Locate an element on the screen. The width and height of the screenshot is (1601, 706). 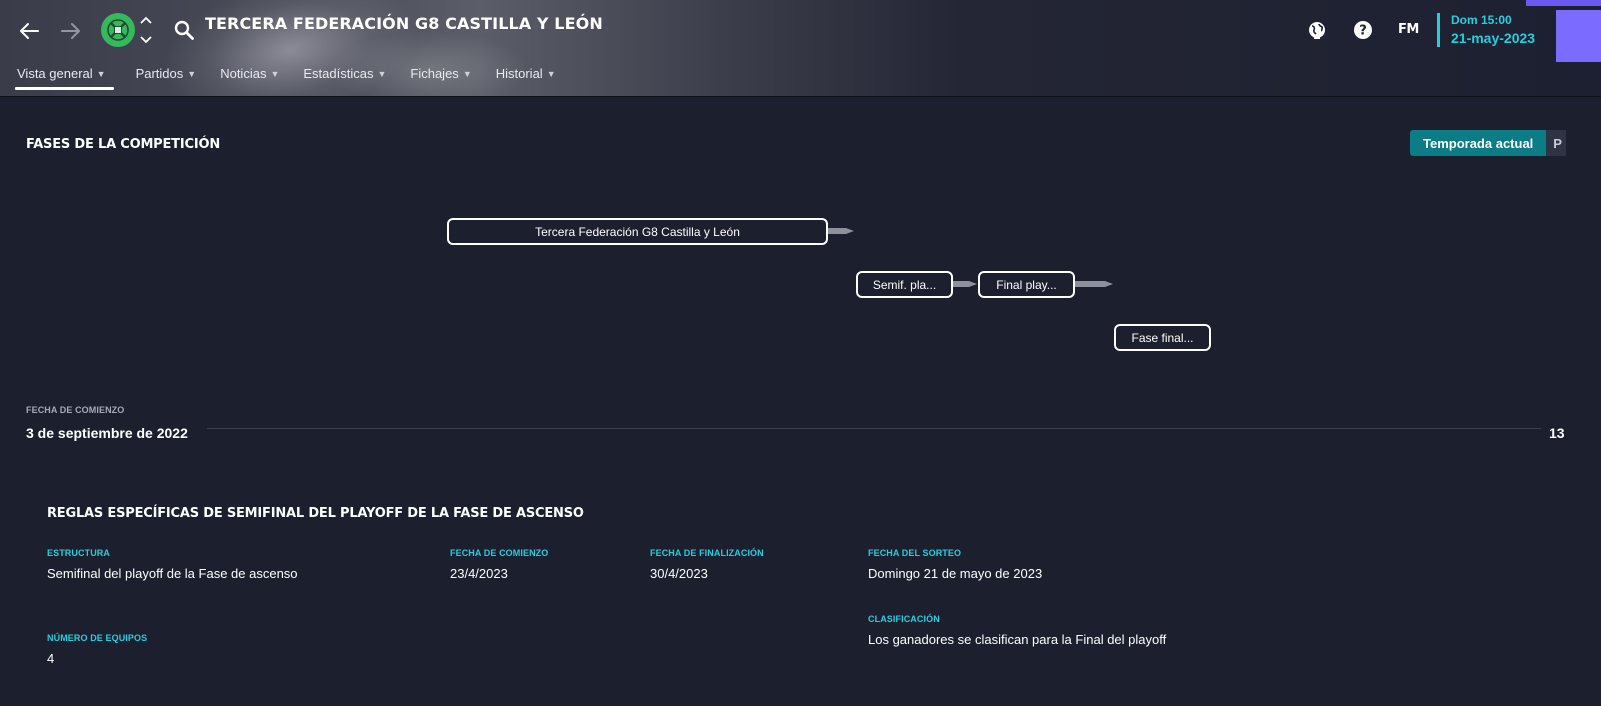
tab-label: Noticias is located at coordinates (243, 73).